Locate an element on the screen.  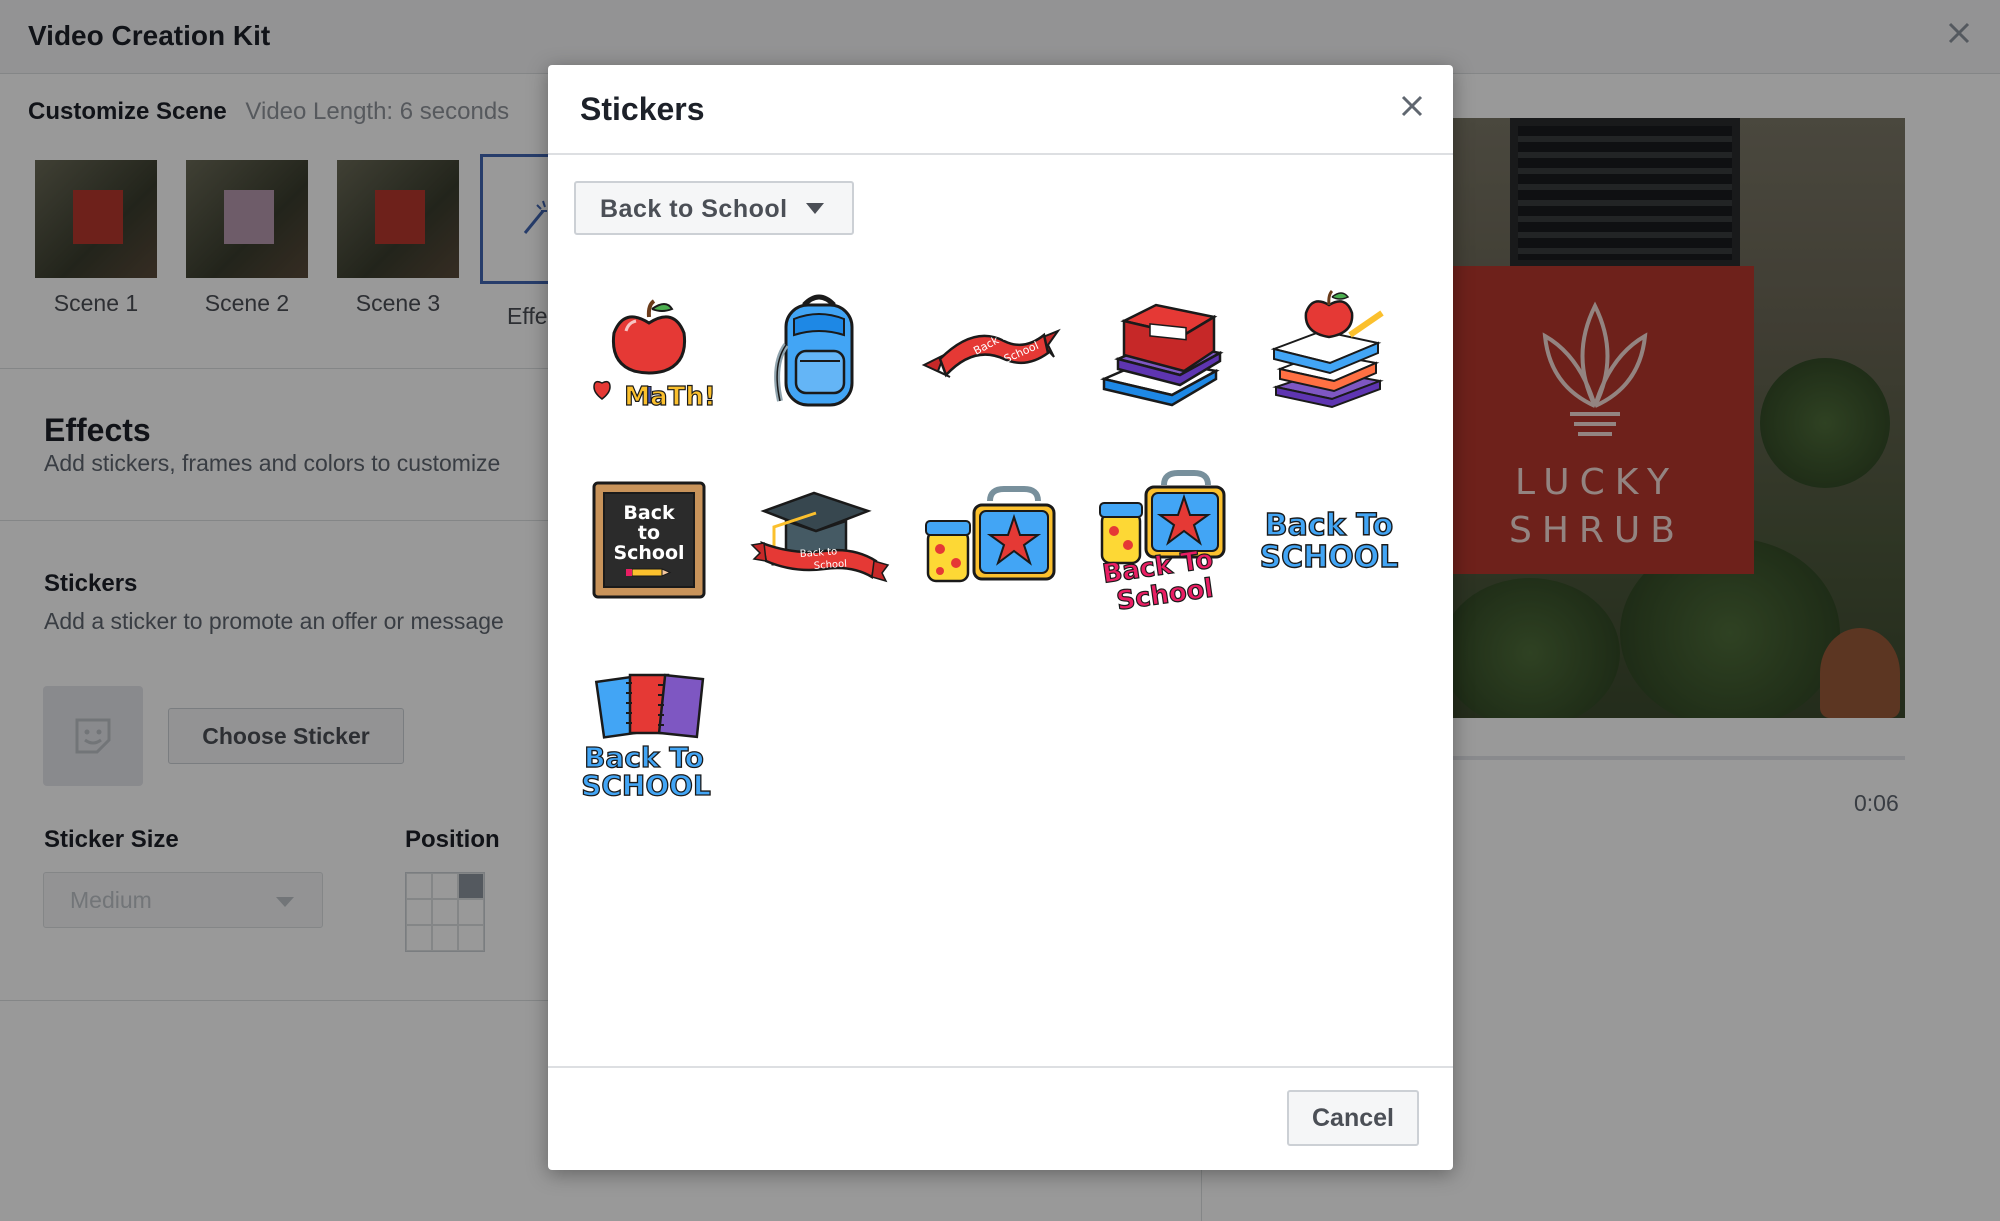
svg-text: to is located at coordinates (649, 533).